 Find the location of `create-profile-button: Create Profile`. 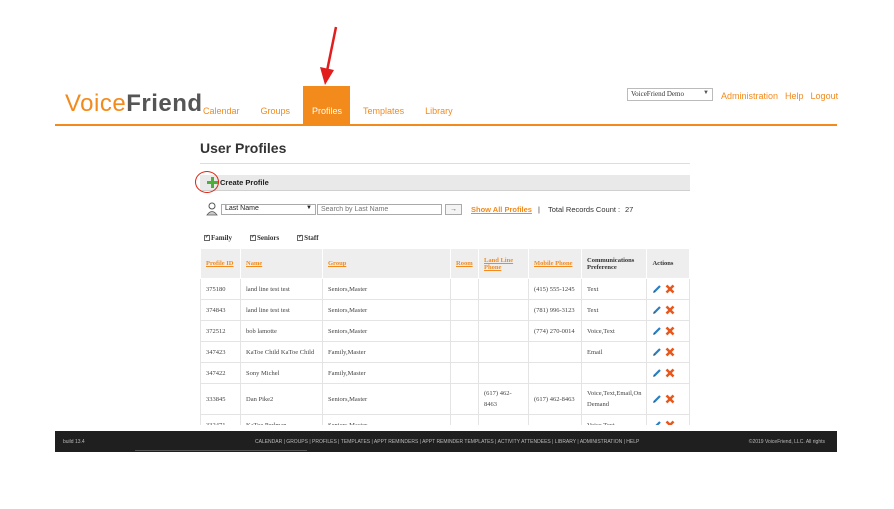

create-profile-button: Create Profile is located at coordinates (244, 182).